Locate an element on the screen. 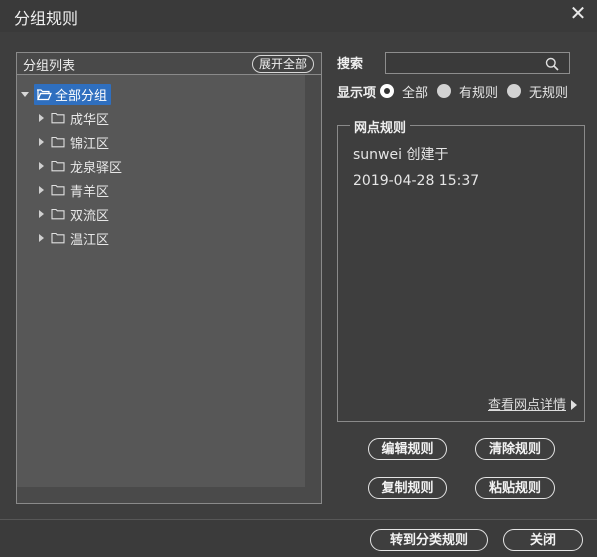  search-icon is located at coordinates (552, 65).